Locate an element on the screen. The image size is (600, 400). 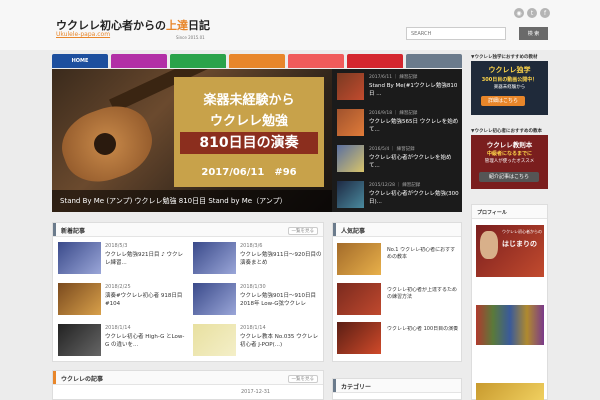
hero-list-date: 2015/12/28 ｜ 練習記録 is located at coordinates (395, 185).